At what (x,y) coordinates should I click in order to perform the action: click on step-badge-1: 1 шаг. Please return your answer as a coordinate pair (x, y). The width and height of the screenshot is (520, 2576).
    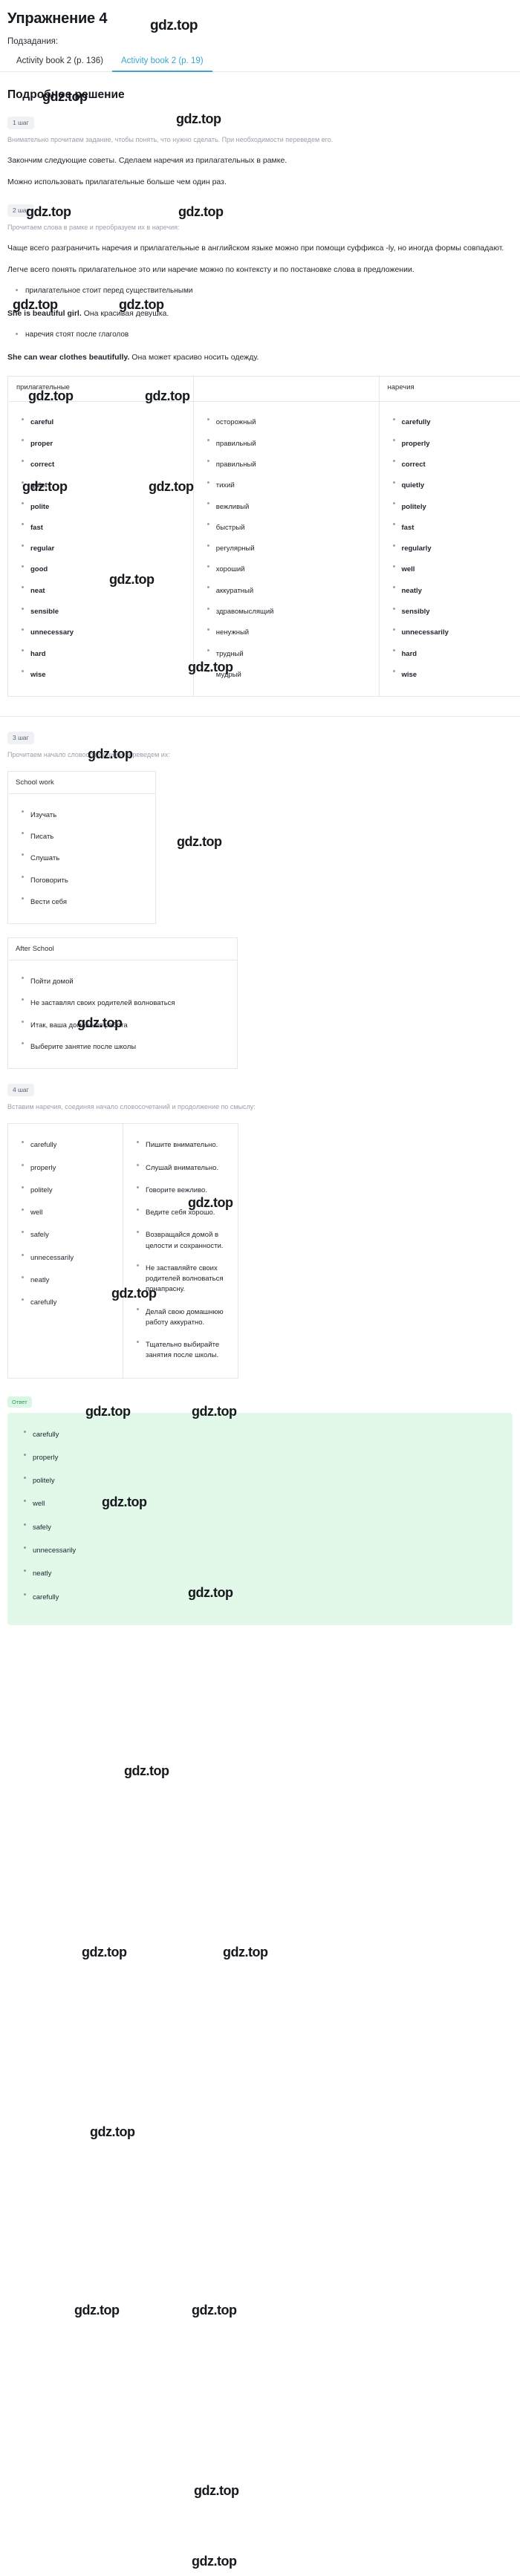
    Looking at the image, I should click on (20, 123).